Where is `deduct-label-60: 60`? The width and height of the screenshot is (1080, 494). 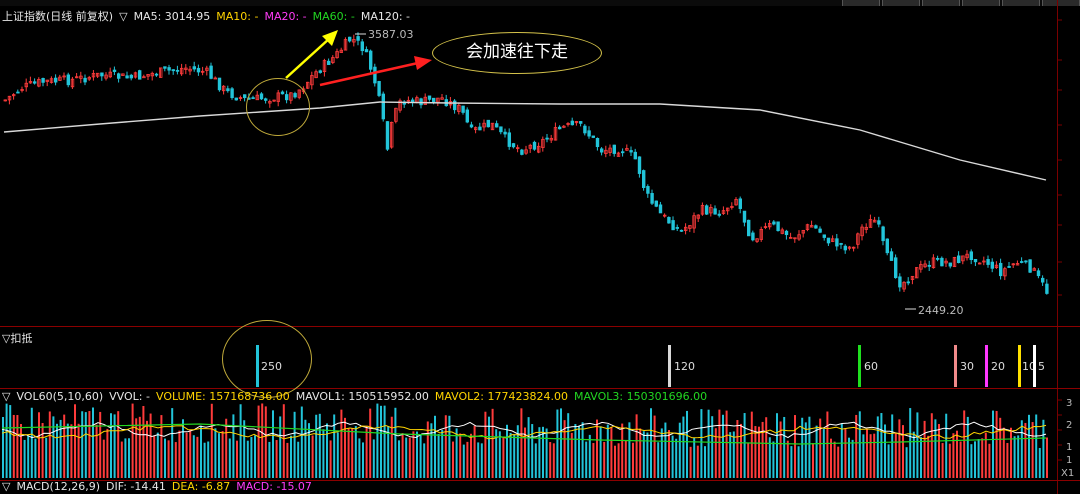 deduct-label-60: 60 is located at coordinates (871, 366).